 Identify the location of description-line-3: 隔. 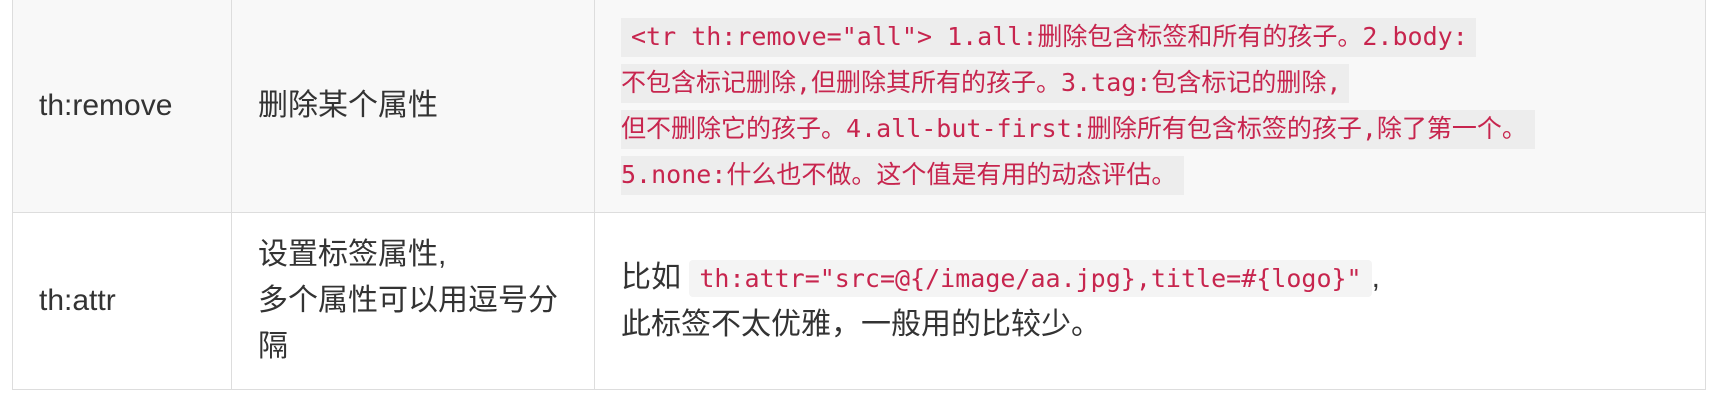
(273, 346).